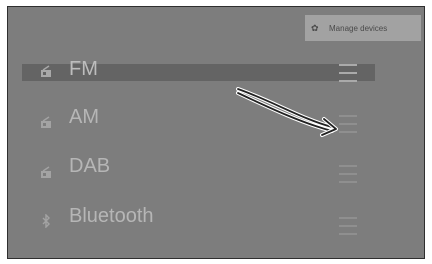 The height and width of the screenshot is (264, 432). Describe the element at coordinates (84, 117) in the screenshot. I see `source-label: AM` at that location.